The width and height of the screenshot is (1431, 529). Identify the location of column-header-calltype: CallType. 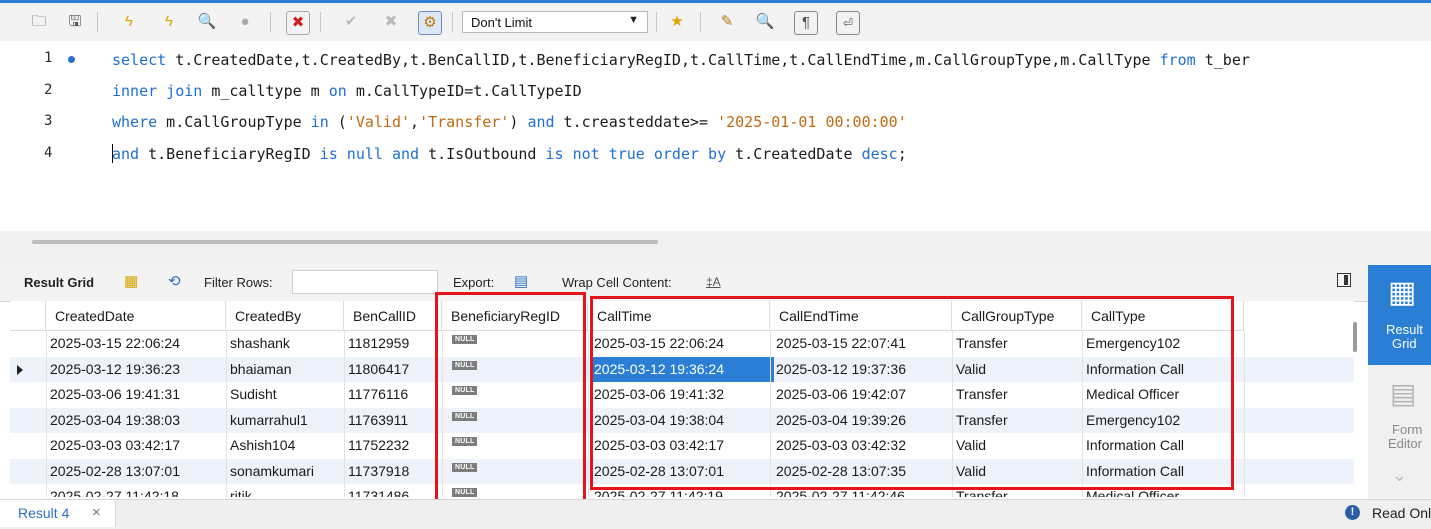
(1163, 316).